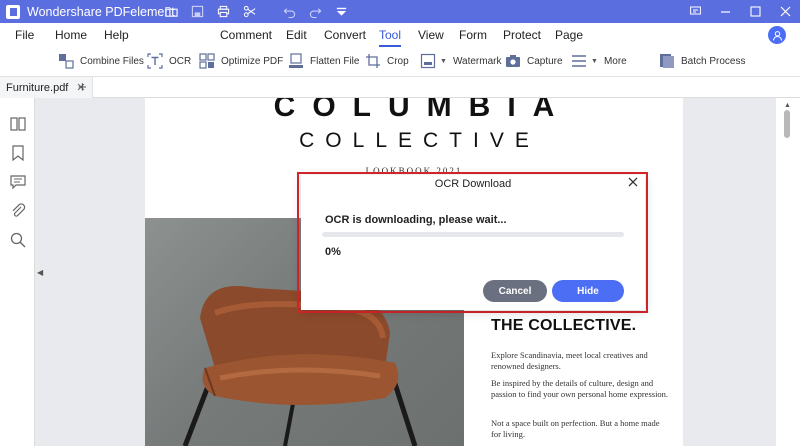 The width and height of the screenshot is (800, 446). Describe the element at coordinates (252, 61) in the screenshot. I see `optimize-pdf-label: Optimize PDF` at that location.